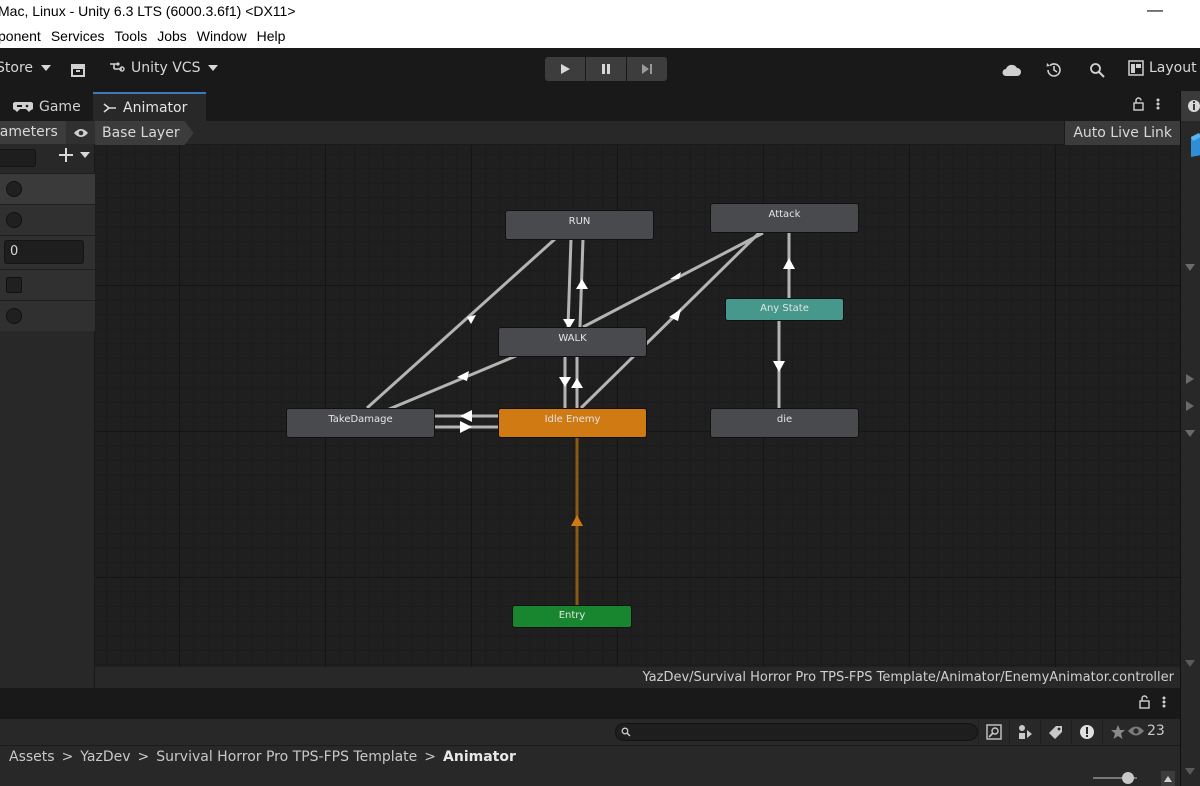  I want to click on warning-icon, so click(1087, 732).